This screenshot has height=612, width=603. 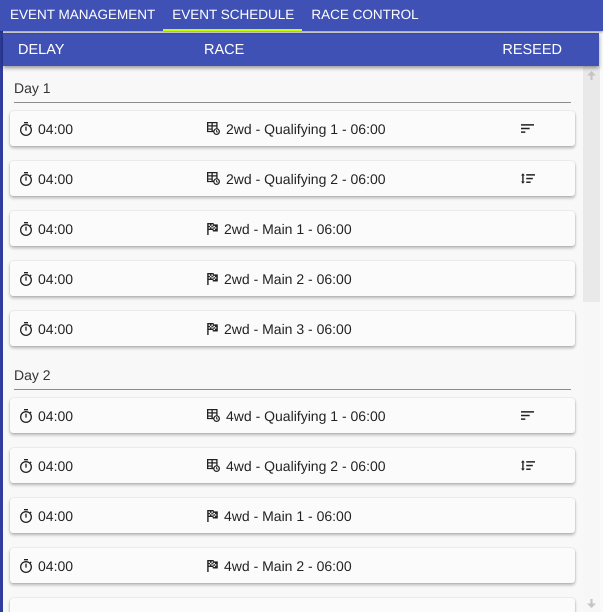 What do you see at coordinates (591, 184) in the screenshot?
I see `scrollbar-thumb` at bounding box center [591, 184].